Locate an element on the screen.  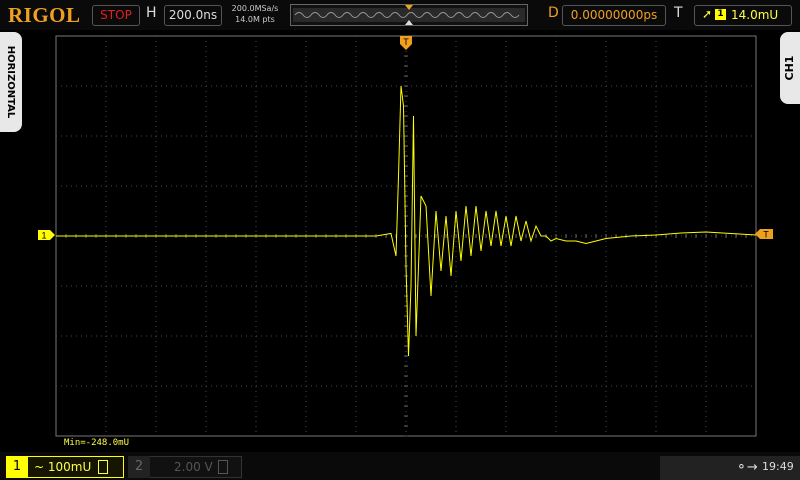
ch1-scale-value: 100mU is located at coordinates (69, 467).